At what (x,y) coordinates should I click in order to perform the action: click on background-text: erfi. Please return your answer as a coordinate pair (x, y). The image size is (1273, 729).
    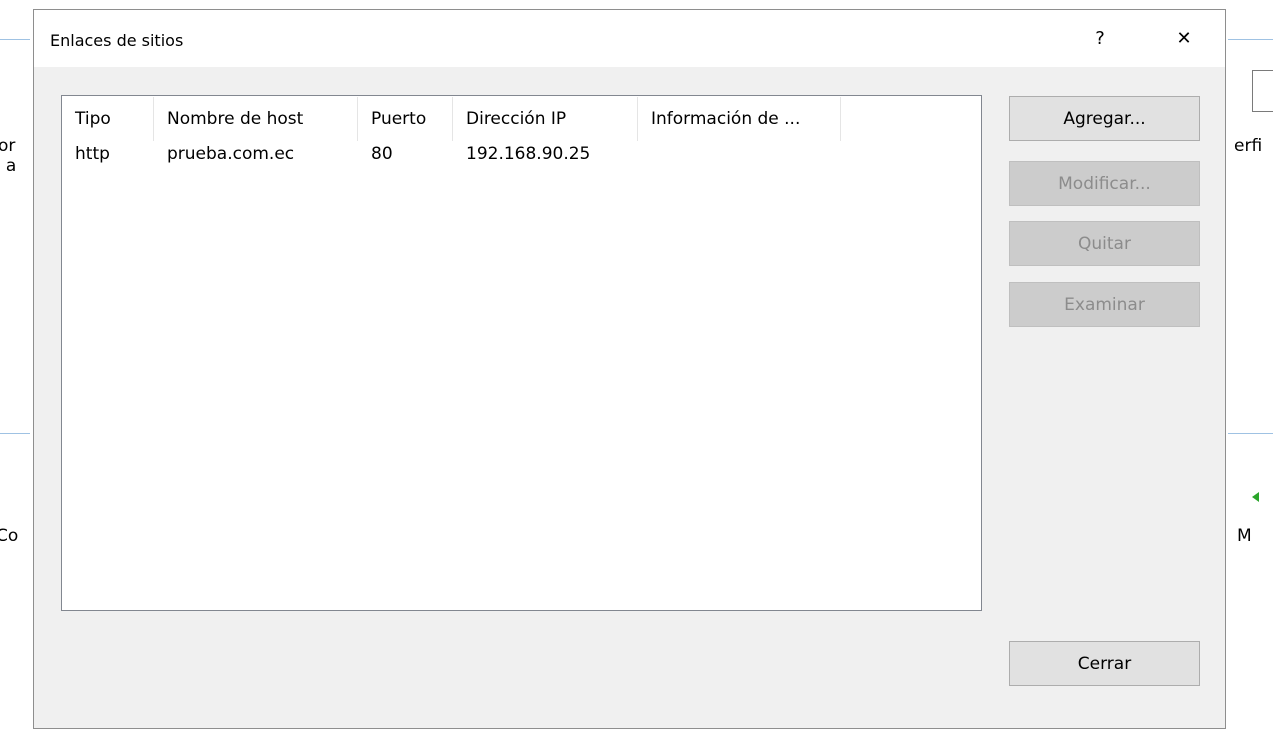
    Looking at the image, I should click on (1248, 146).